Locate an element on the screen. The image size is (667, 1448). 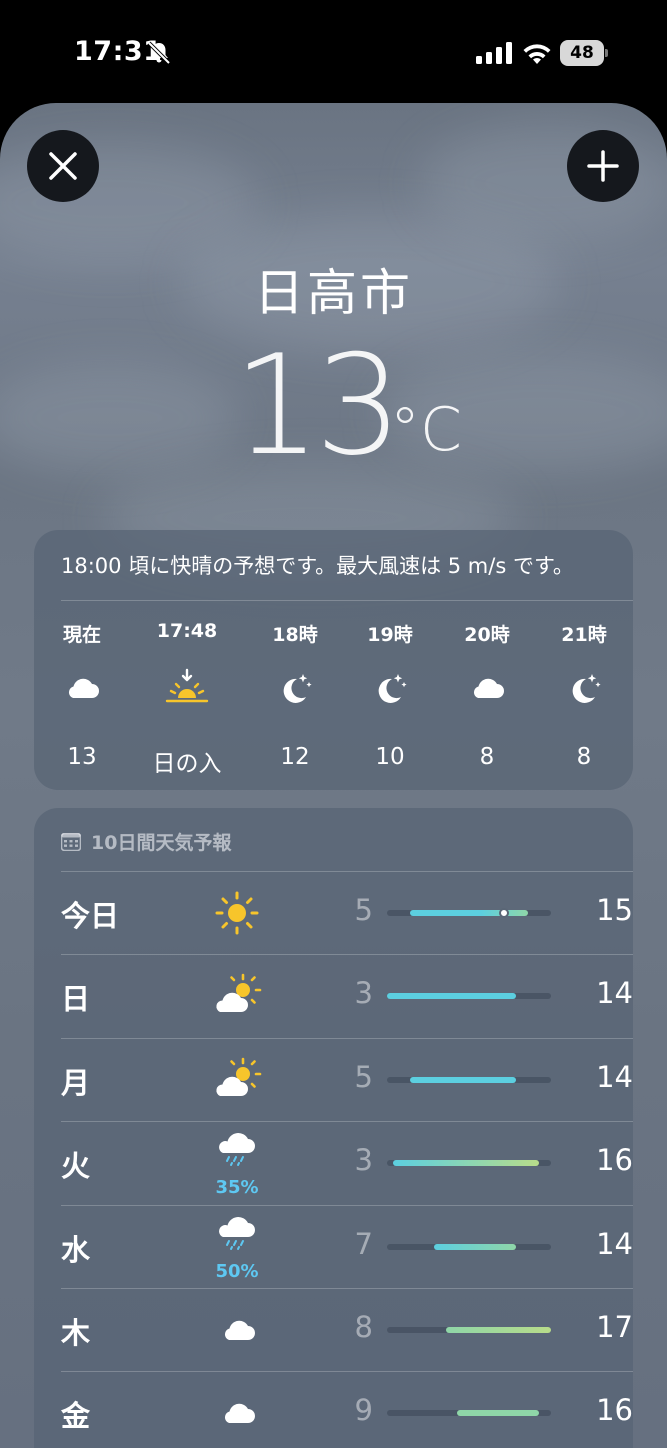
hourly-item: 21時 8 is located at coordinates (584, 700).